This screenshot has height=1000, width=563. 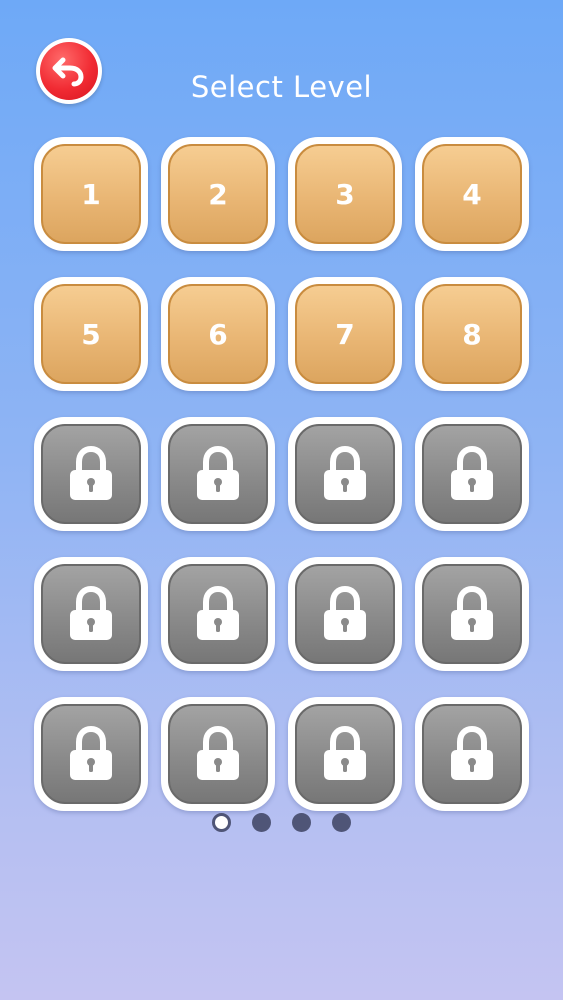 I want to click on level-tile-1: 1, so click(x=91, y=194).